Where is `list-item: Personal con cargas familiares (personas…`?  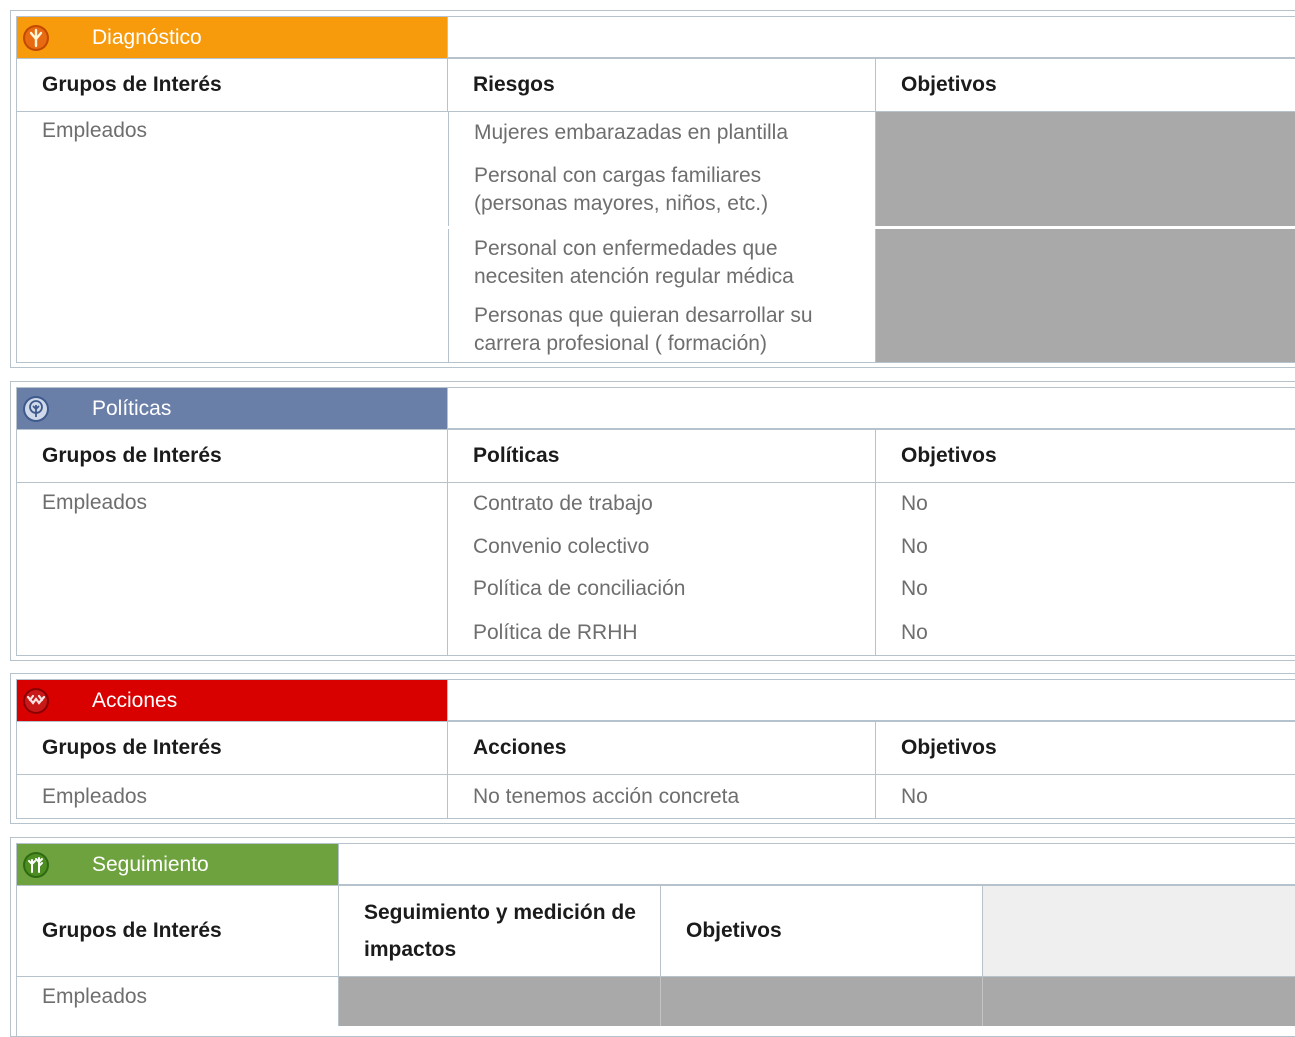 list-item: Personal con cargas familiares (personas… is located at coordinates (871, 191).